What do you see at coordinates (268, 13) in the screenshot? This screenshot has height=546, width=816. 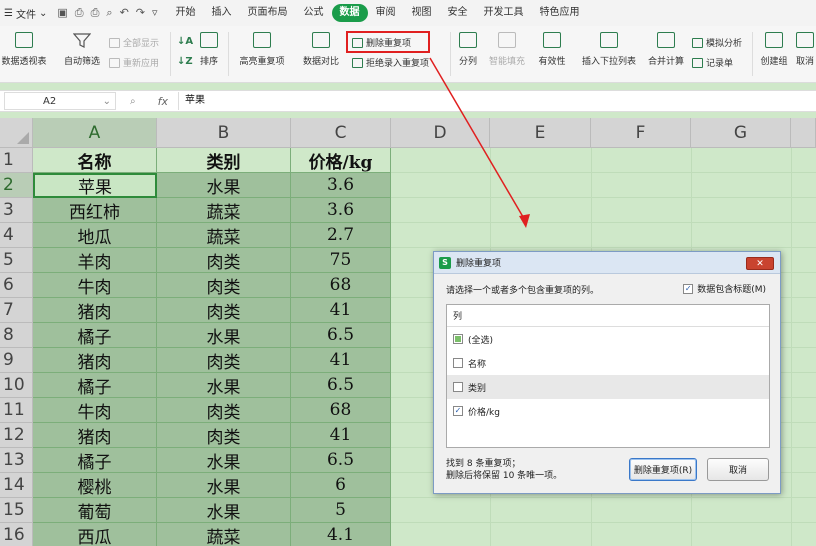 I see `tab-page-layout: 页面布局` at bounding box center [268, 13].